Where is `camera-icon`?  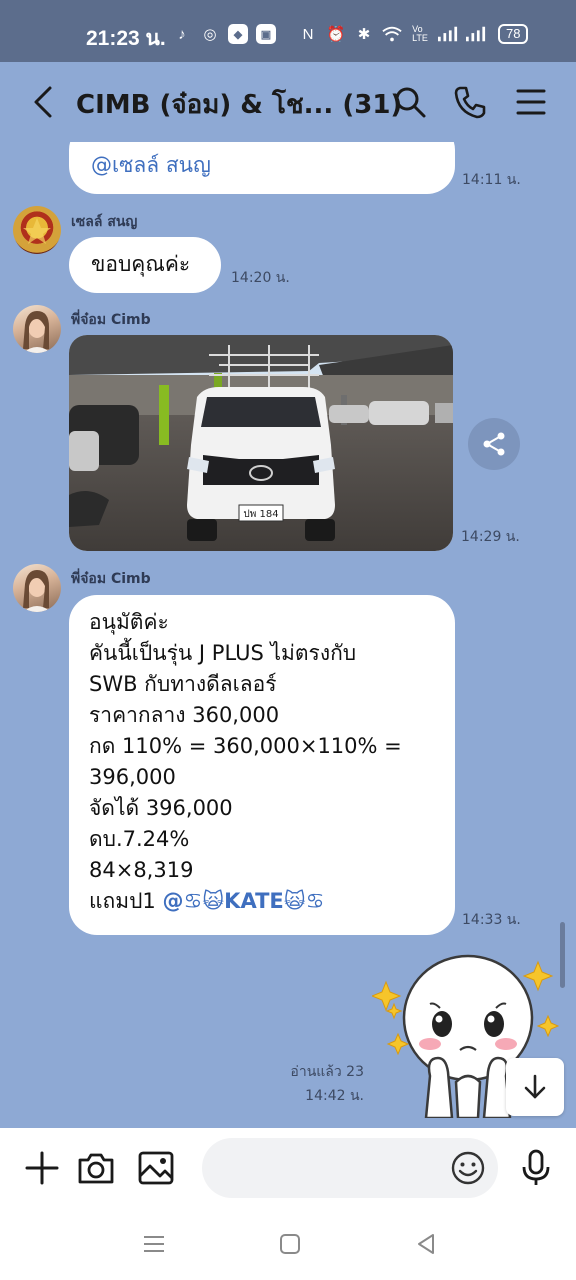
camera-icon is located at coordinates (96, 1168).